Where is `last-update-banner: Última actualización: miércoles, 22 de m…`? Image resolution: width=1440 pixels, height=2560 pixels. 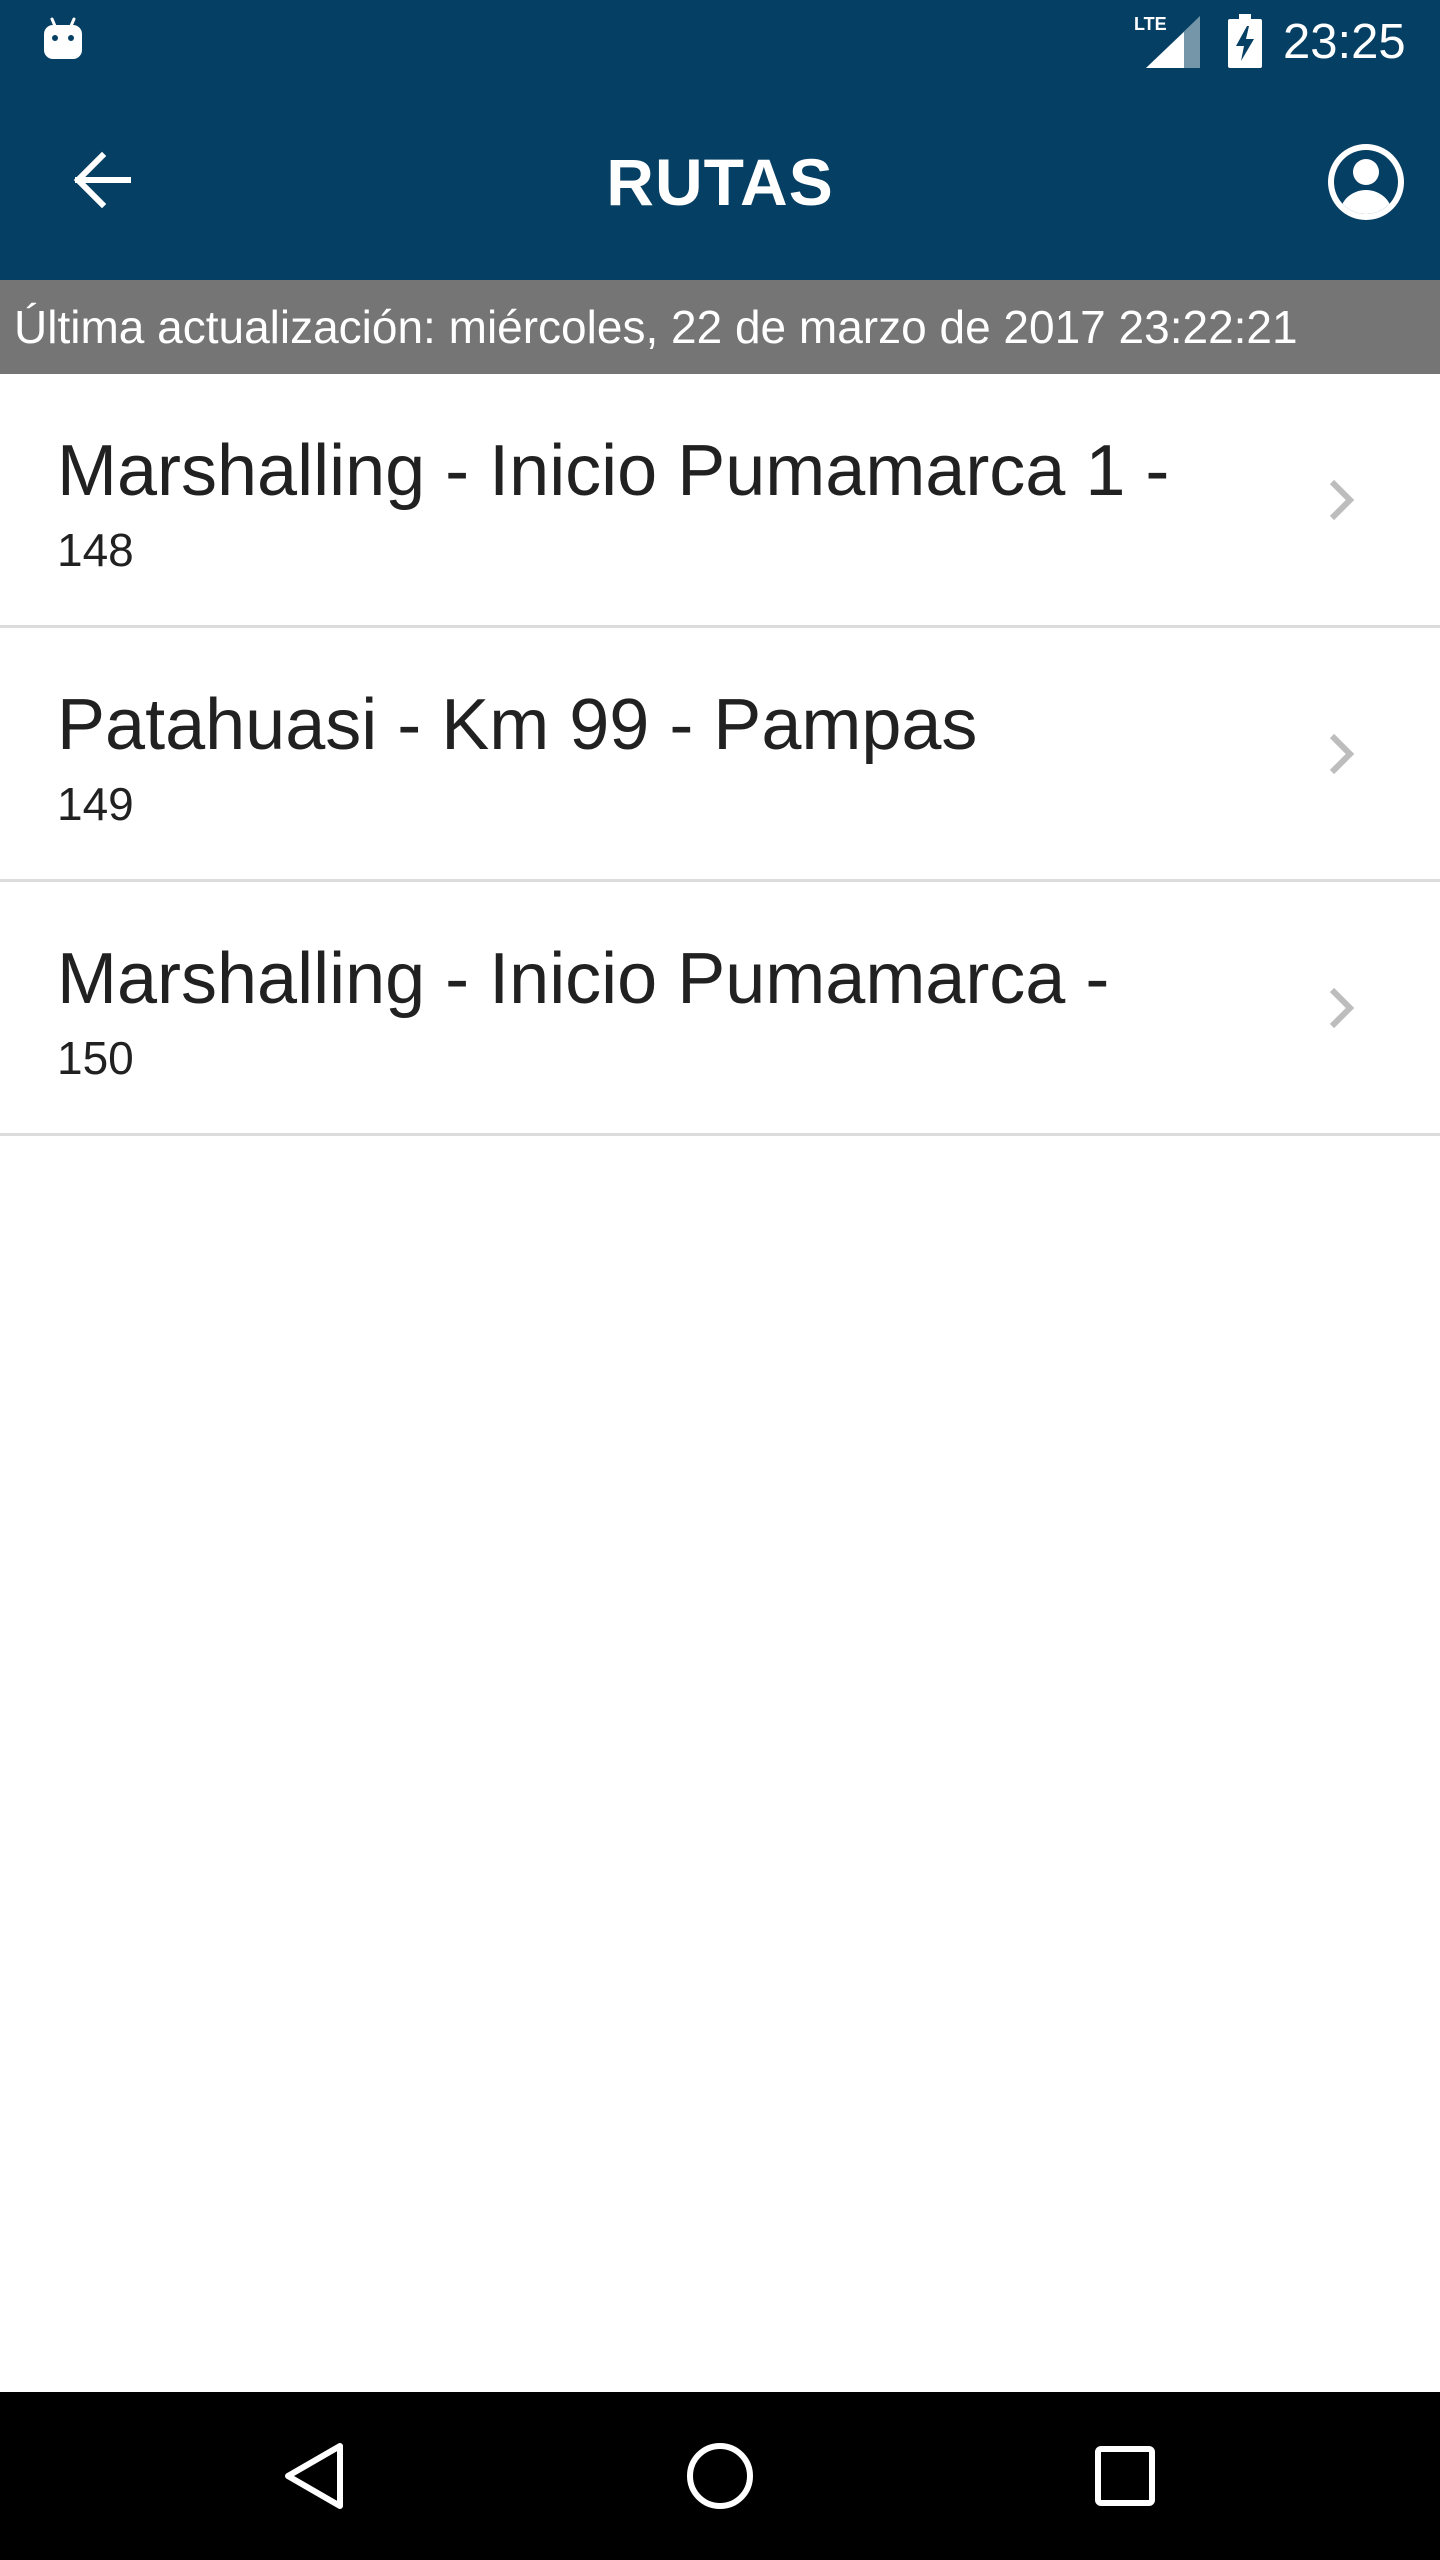 last-update-banner: Última actualización: miércoles, 22 de m… is located at coordinates (720, 327).